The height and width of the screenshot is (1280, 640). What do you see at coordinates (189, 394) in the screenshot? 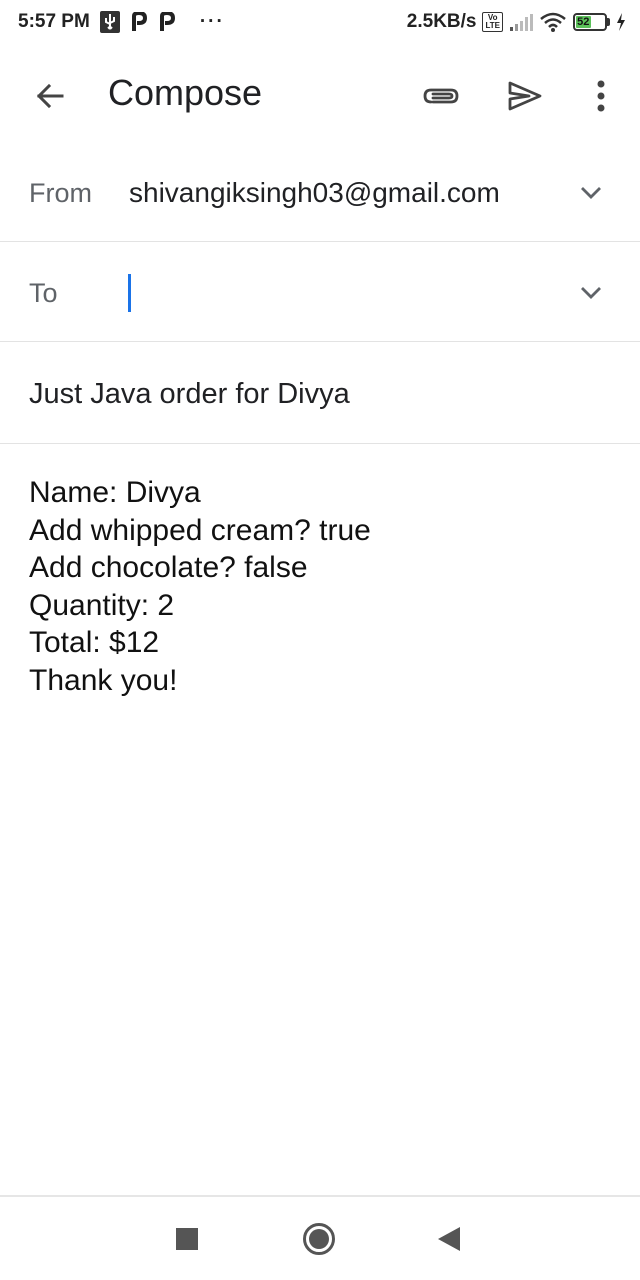
I see `subject-input: Just Java order for Divya` at bounding box center [189, 394].